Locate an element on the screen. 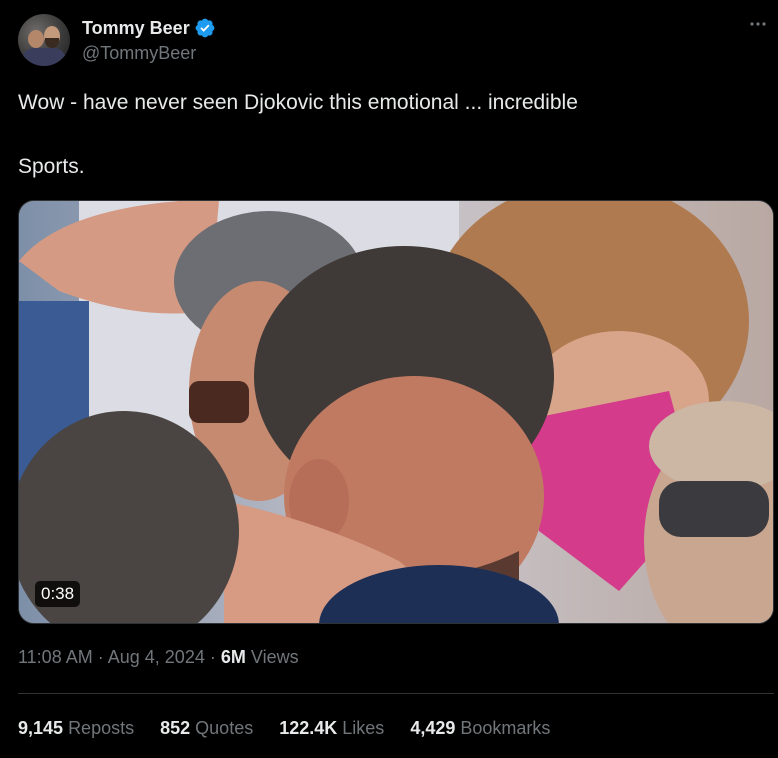  quotes-stat: 852 Quotes is located at coordinates (206, 728).